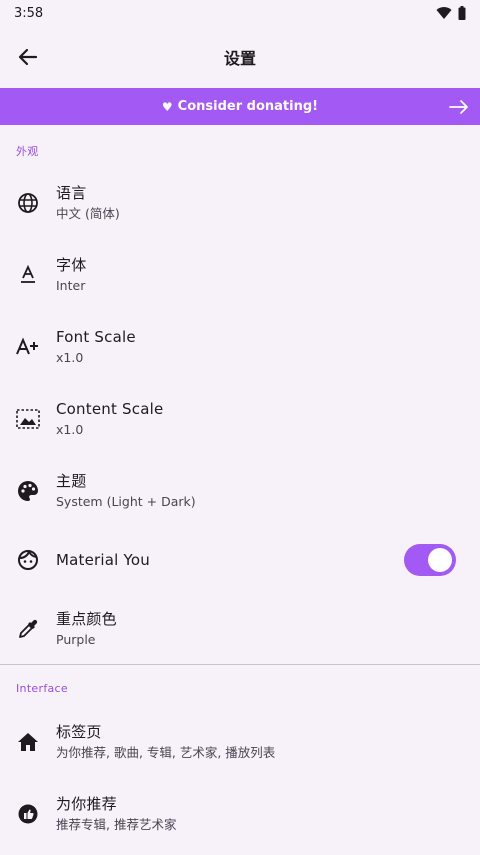  What do you see at coordinates (240, 491) in the screenshot?
I see `setting-theme: 主题 System (Light + Dark)` at bounding box center [240, 491].